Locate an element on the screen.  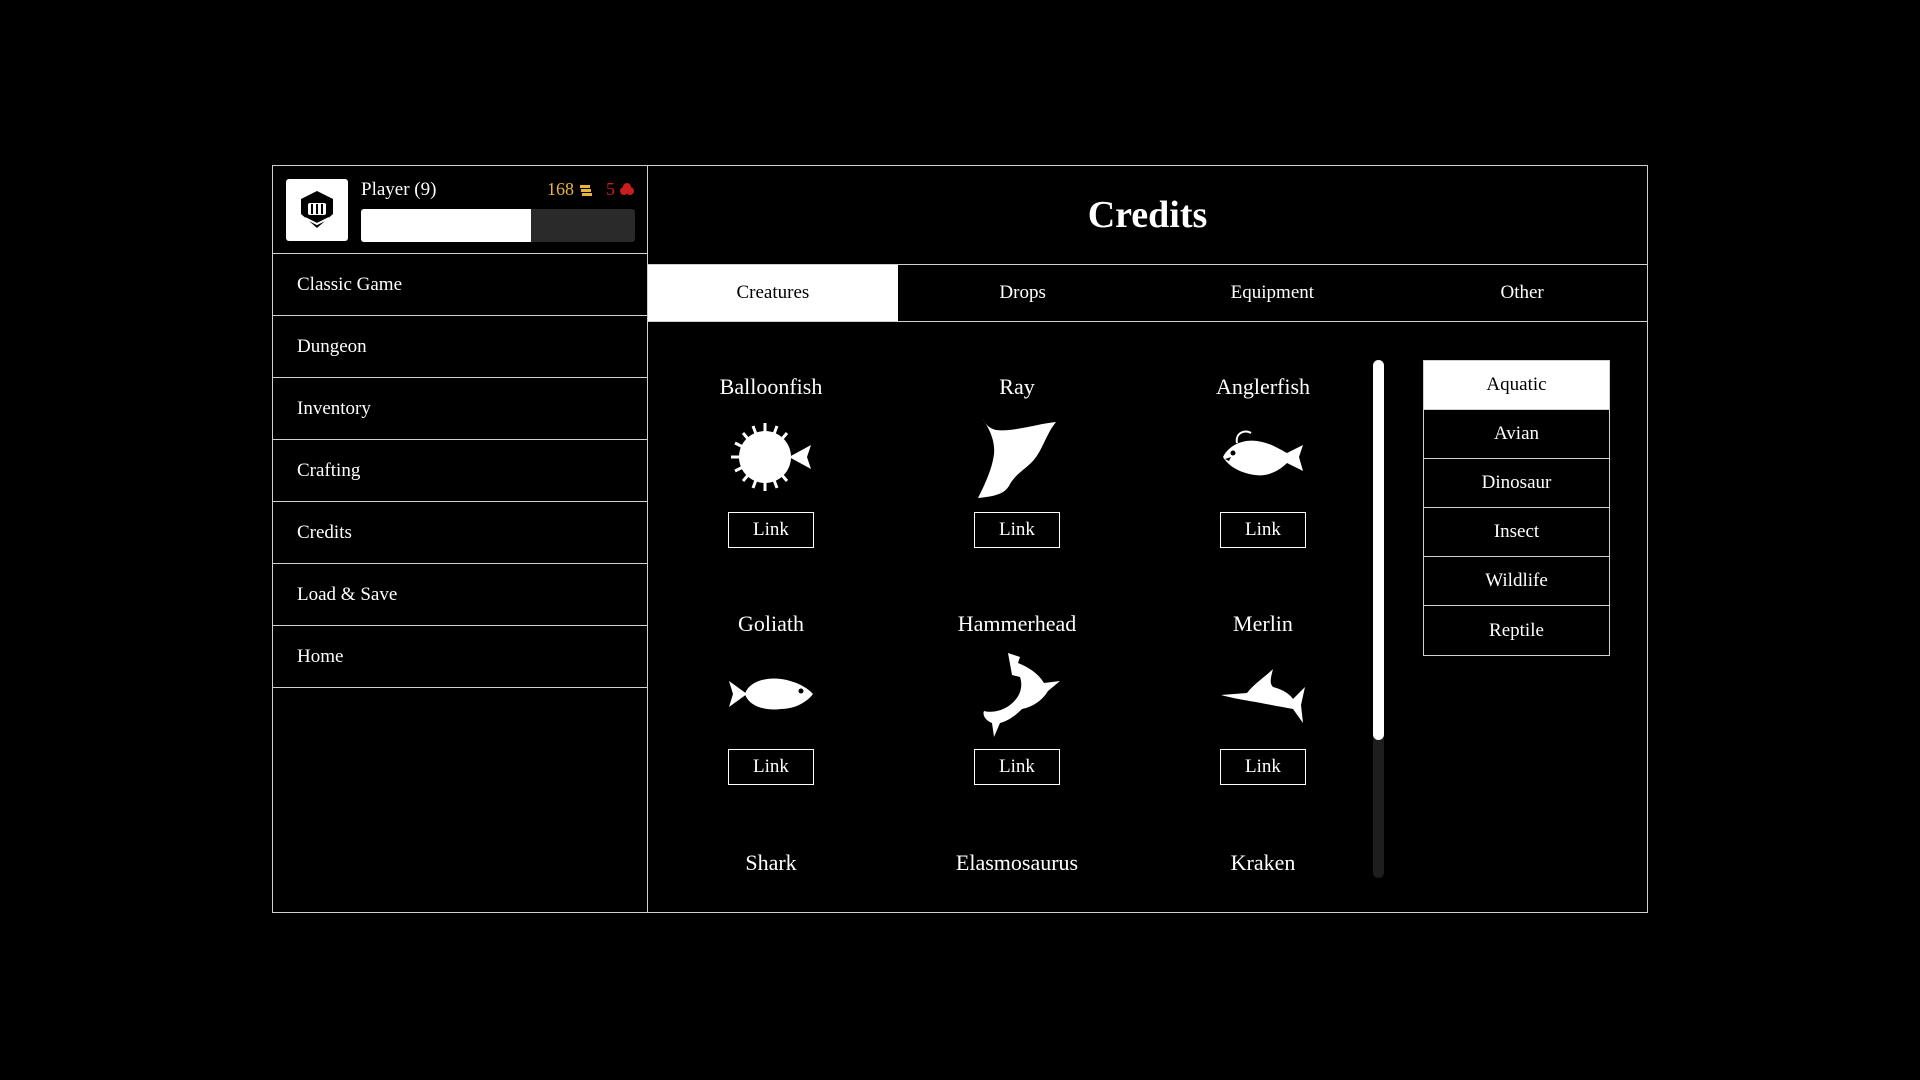
creature-name: Merlin is located at coordinates (1263, 623).